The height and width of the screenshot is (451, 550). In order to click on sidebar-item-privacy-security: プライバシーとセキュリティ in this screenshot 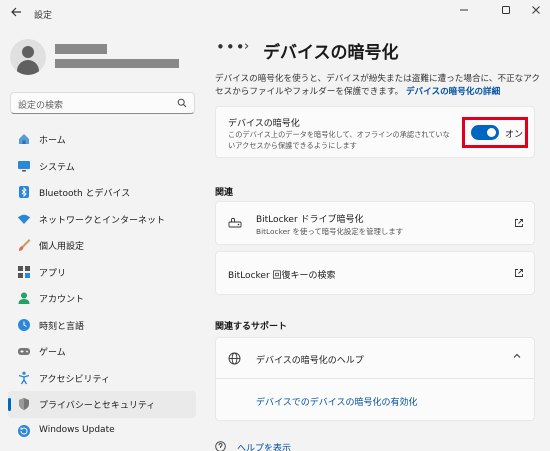, I will do `click(102, 404)`.